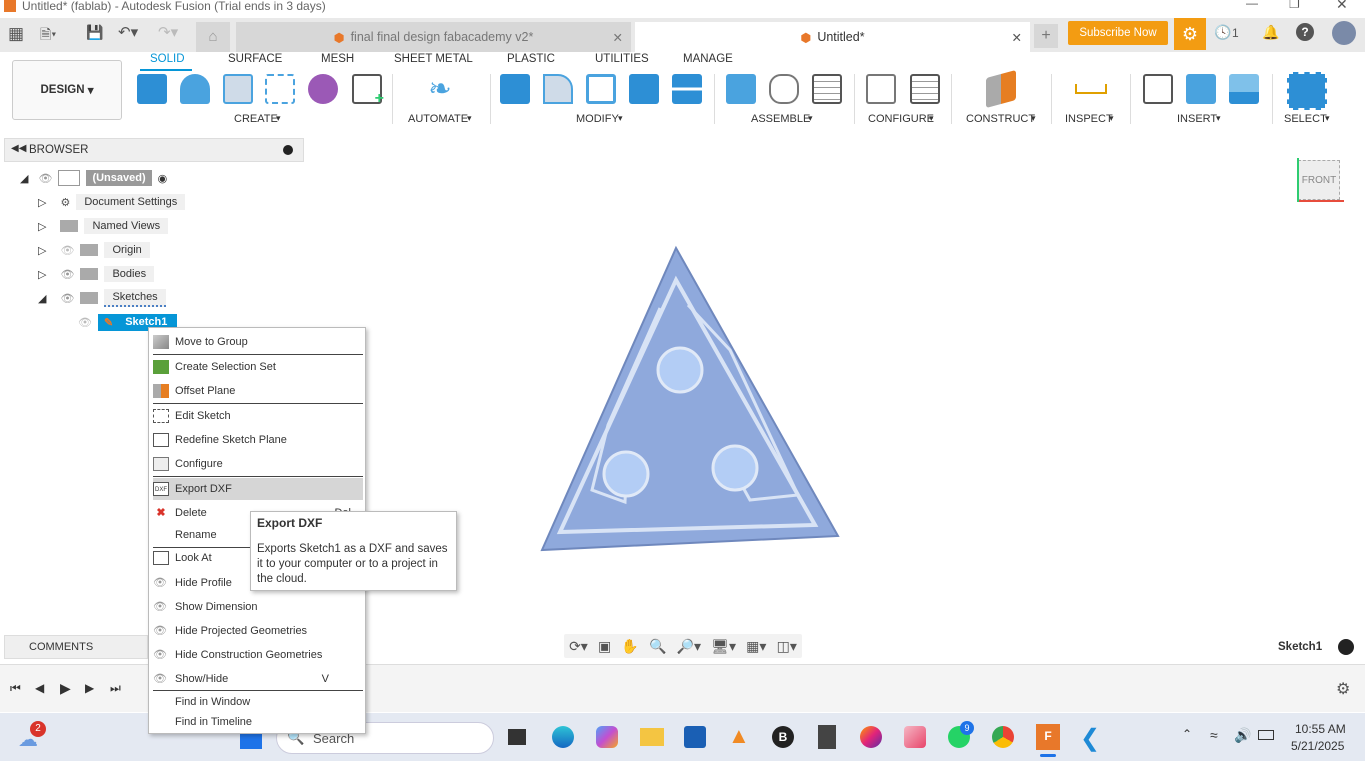  What do you see at coordinates (258, 391) in the screenshot?
I see `menu-offset-plane: Offset Plane` at bounding box center [258, 391].